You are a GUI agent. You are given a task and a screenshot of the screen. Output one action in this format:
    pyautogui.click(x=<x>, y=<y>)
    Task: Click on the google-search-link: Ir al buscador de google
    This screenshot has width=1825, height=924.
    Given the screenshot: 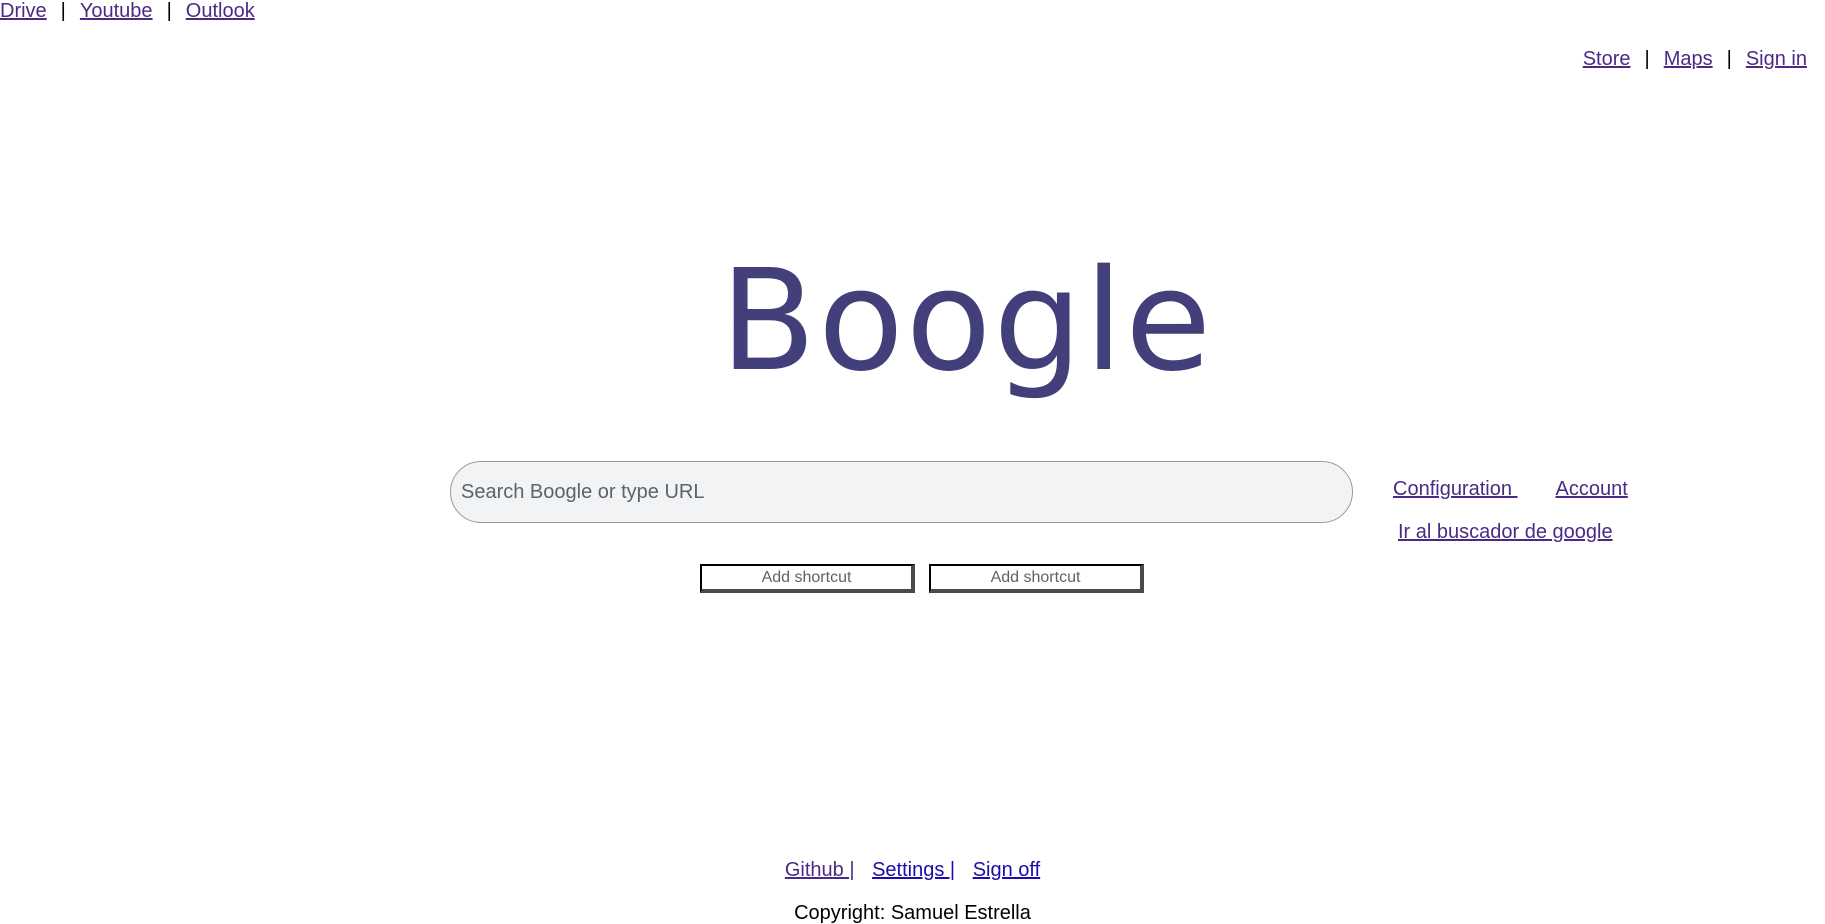 What is the action you would take?
    pyautogui.click(x=1505, y=532)
    